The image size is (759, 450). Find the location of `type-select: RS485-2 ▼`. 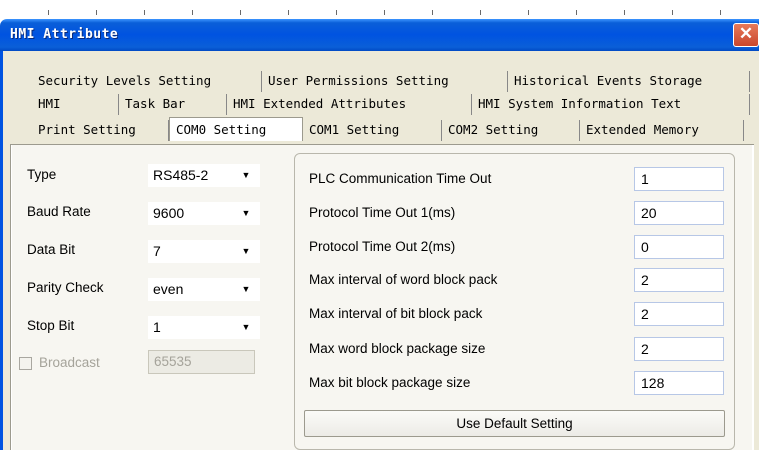

type-select: RS485-2 ▼ is located at coordinates (204, 175).